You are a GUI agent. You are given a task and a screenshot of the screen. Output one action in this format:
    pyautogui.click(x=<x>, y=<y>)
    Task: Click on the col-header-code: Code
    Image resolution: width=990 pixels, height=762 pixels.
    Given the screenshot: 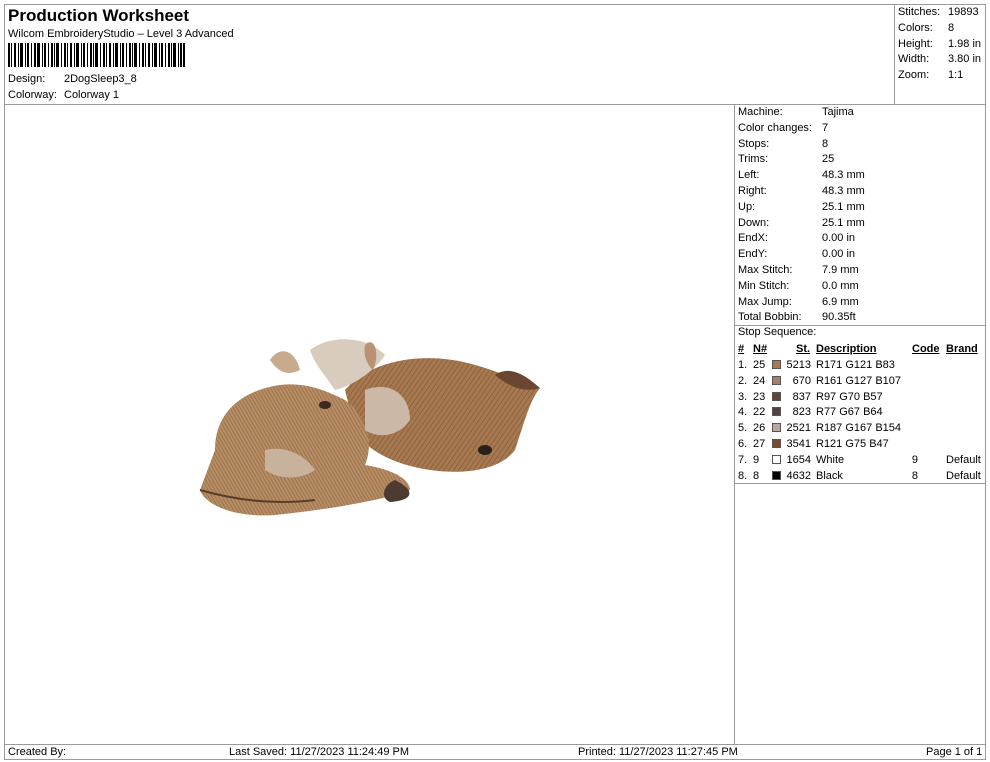 What is the action you would take?
    pyautogui.click(x=926, y=349)
    